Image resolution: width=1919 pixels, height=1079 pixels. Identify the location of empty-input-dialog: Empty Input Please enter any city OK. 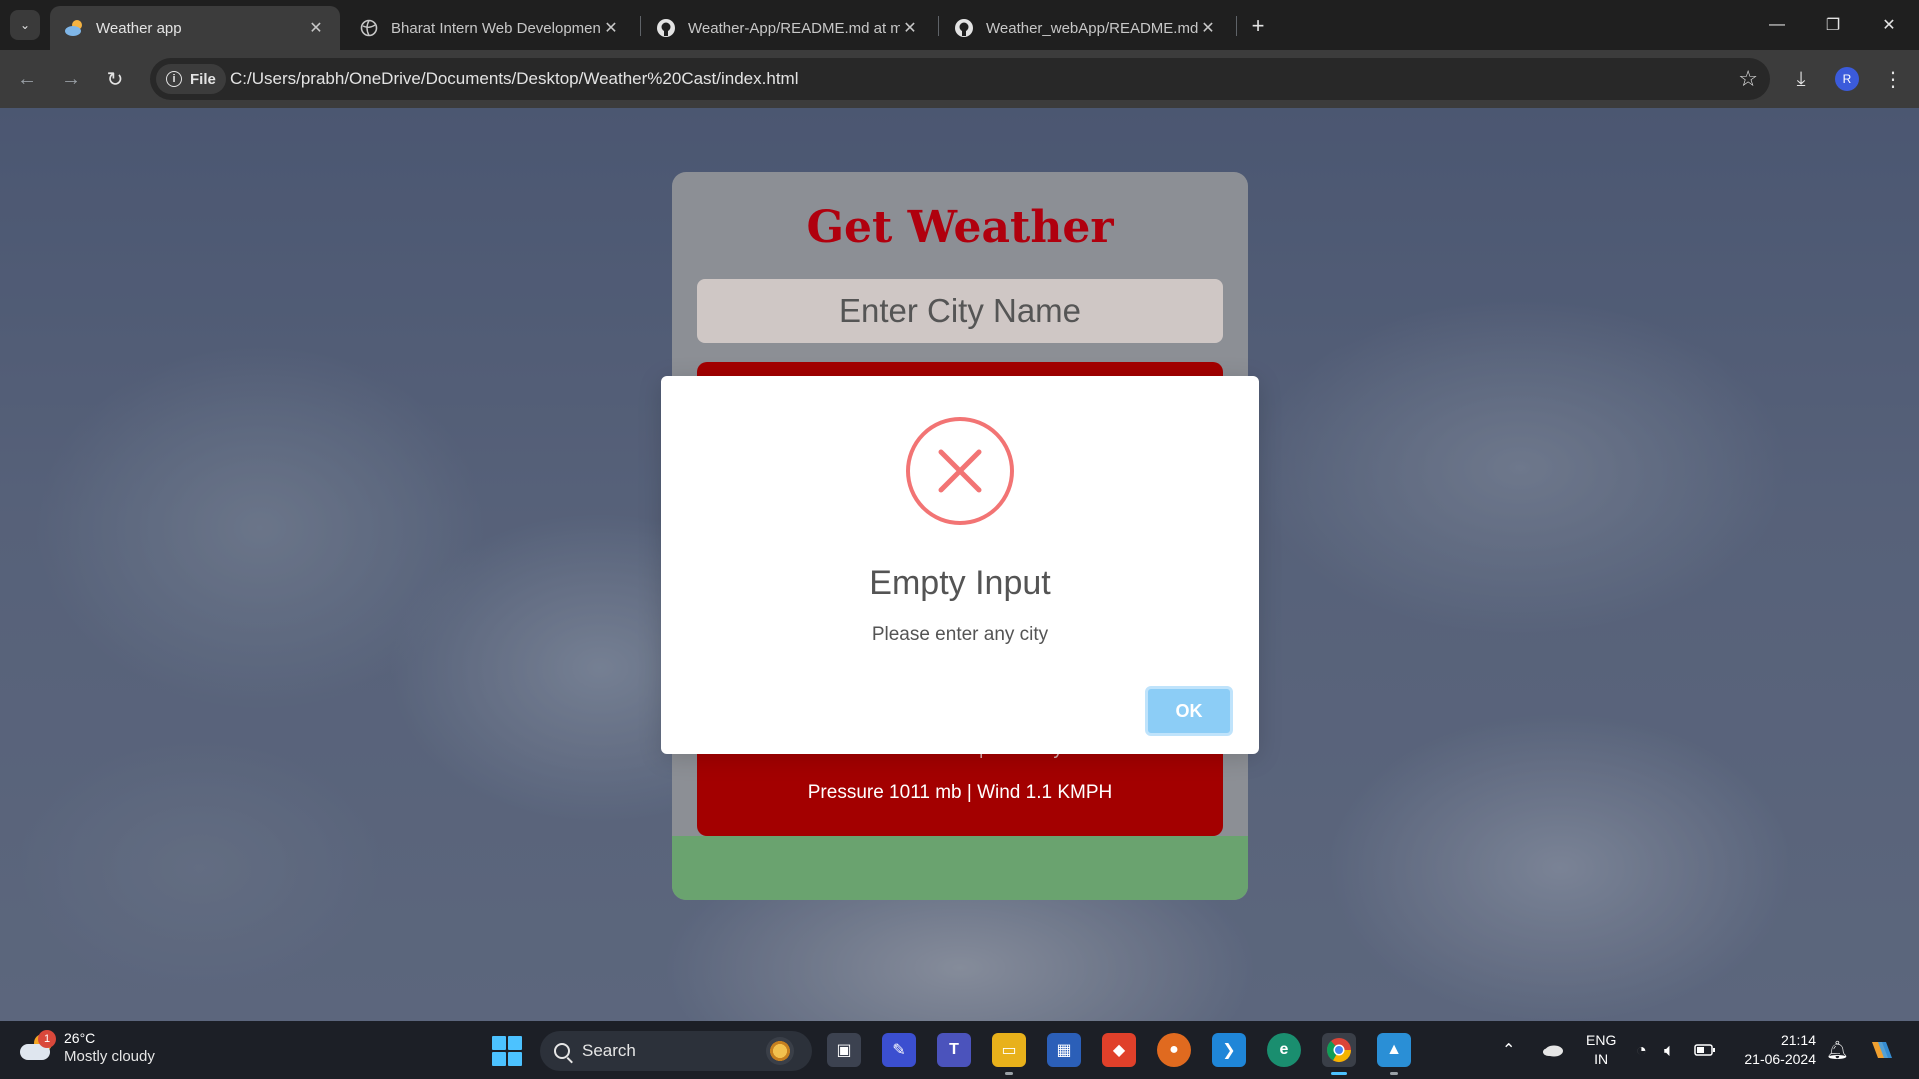
(960, 565).